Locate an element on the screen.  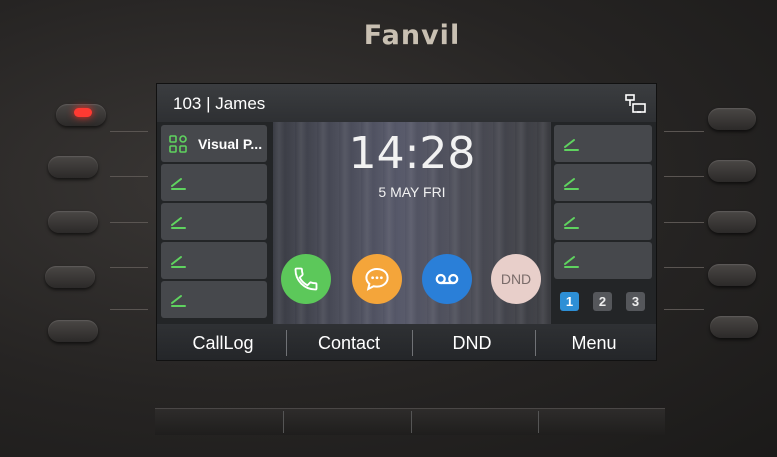
softkey-calllog: CallLog is located at coordinates (223, 342).